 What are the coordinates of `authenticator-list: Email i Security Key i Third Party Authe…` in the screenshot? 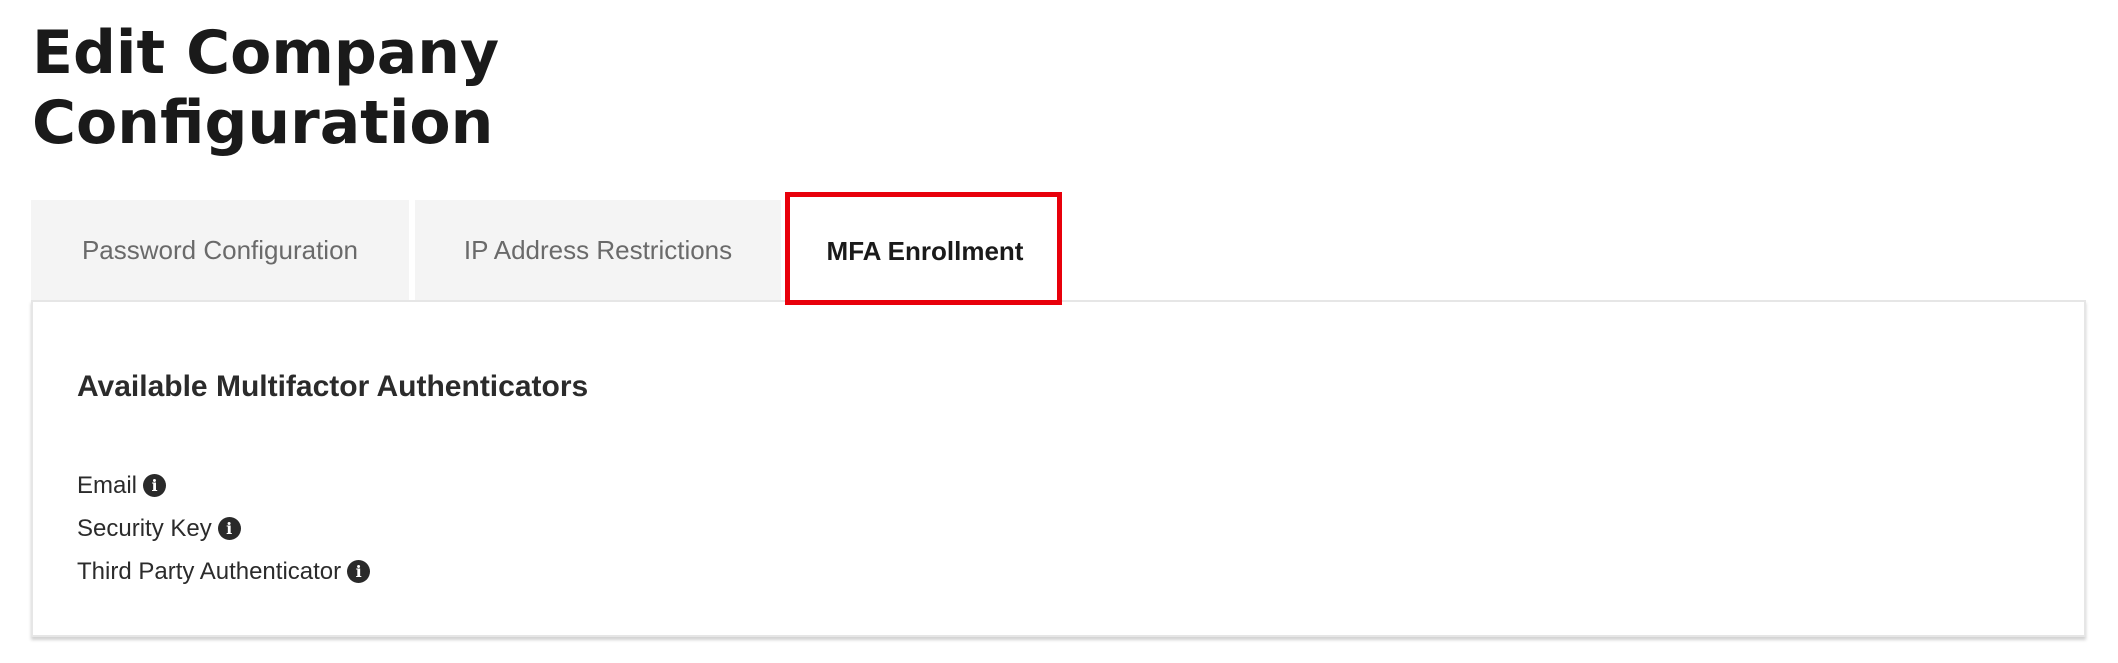 It's located at (224, 528).